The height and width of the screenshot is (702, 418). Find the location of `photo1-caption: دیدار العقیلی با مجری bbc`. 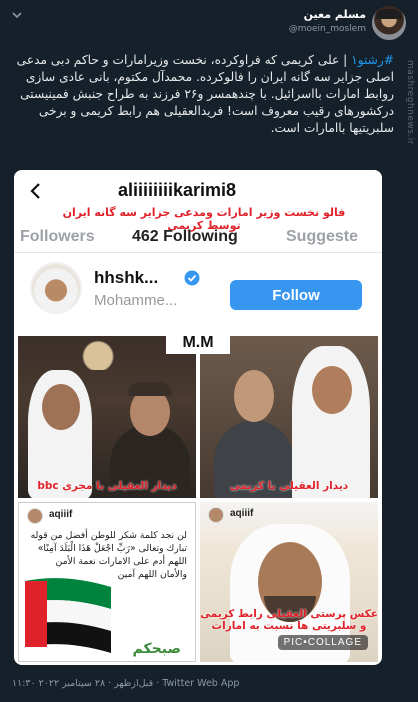

photo1-caption: دیدار العقیلی با مجری bbc is located at coordinates (107, 486).